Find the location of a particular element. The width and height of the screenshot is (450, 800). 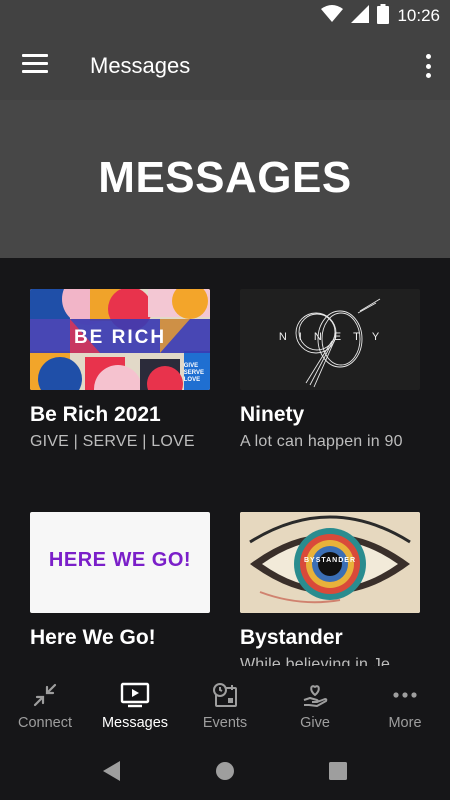

overflow-menu-icon is located at coordinates (428, 66).